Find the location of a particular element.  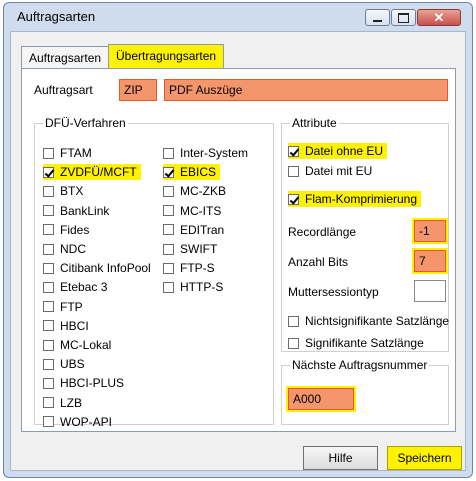

checkbox-label: FTP-S is located at coordinates (197, 268).